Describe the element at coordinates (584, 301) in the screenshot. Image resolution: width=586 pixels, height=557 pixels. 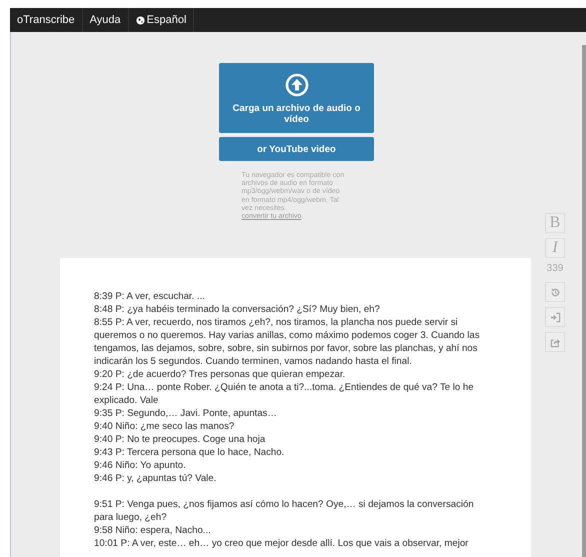
I see `scrollbar` at that location.